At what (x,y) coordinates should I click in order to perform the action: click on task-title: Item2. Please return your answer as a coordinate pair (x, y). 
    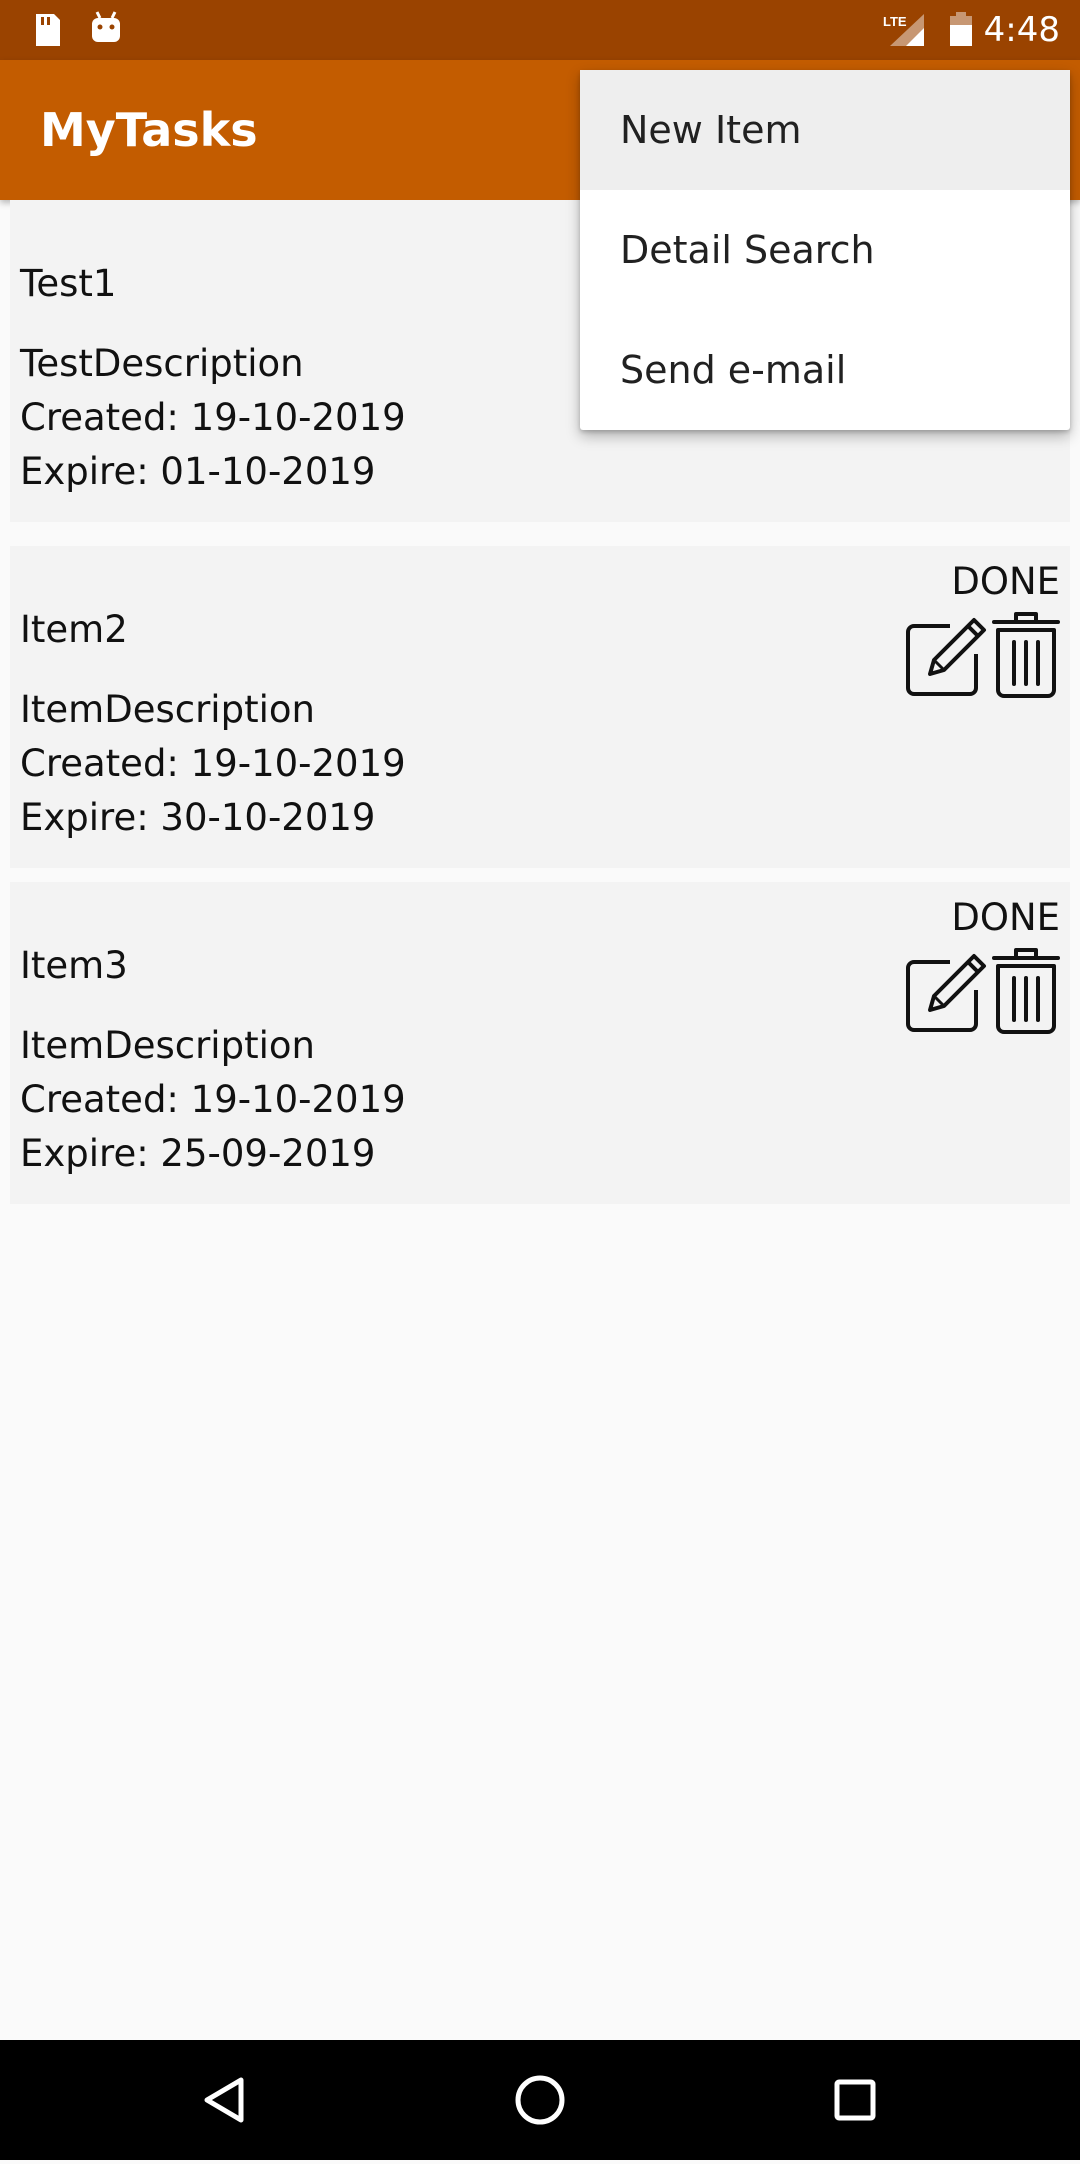
    Looking at the image, I should click on (74, 629).